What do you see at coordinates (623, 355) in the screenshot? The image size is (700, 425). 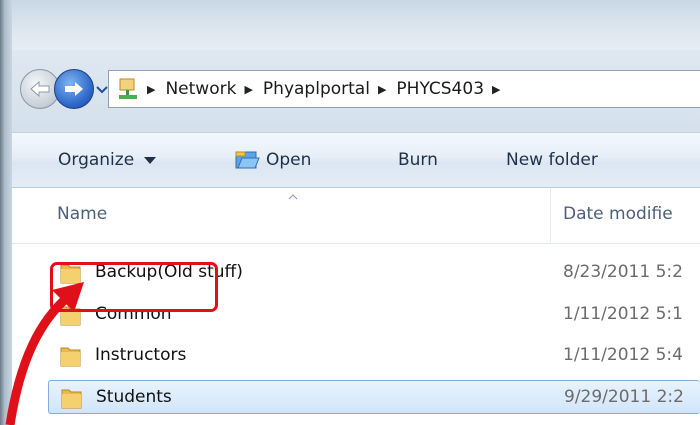 I see `file-date: 1/11/2012 5:4` at bounding box center [623, 355].